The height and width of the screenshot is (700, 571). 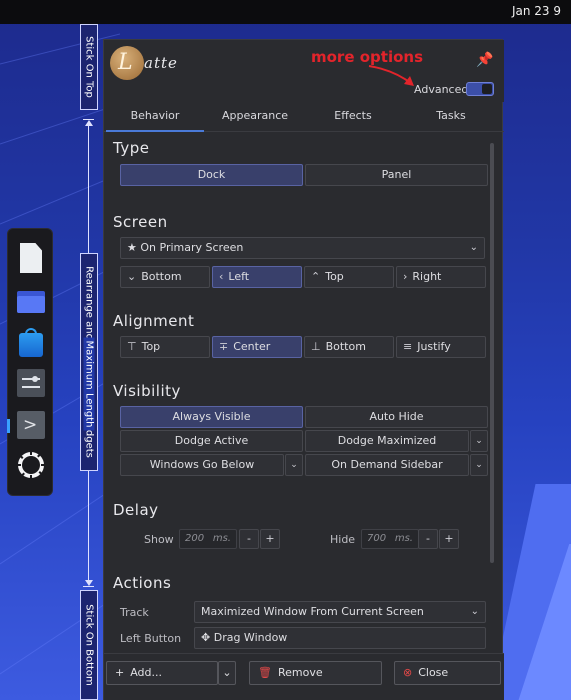 What do you see at coordinates (353, 117) in the screenshot?
I see `tab-effects: Effects` at bounding box center [353, 117].